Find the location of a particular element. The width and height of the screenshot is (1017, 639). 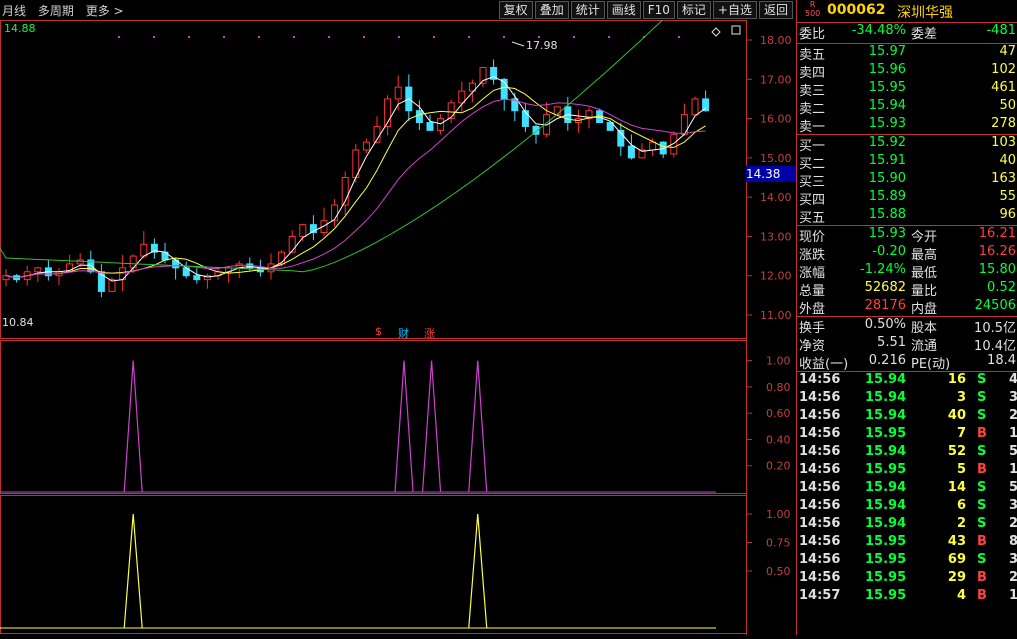

quote-row: 总量 52682 量比 0.52 is located at coordinates (907, 289).